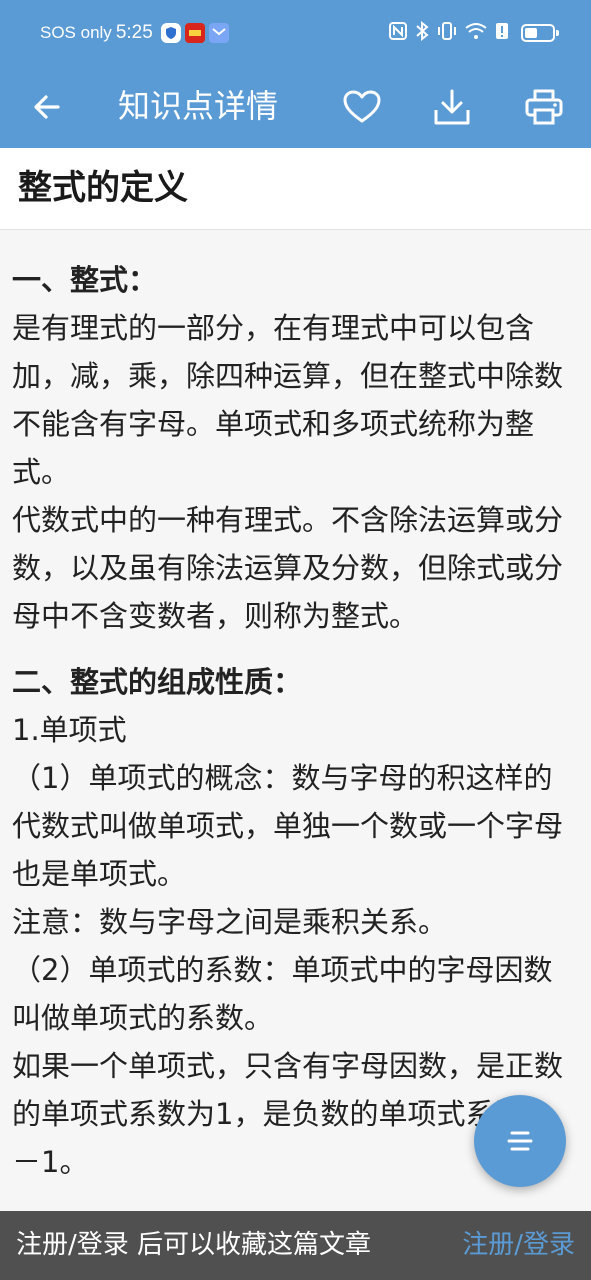 This screenshot has height=1280, width=591. Describe the element at coordinates (502, 33) in the screenshot. I see `alert-icon` at that location.